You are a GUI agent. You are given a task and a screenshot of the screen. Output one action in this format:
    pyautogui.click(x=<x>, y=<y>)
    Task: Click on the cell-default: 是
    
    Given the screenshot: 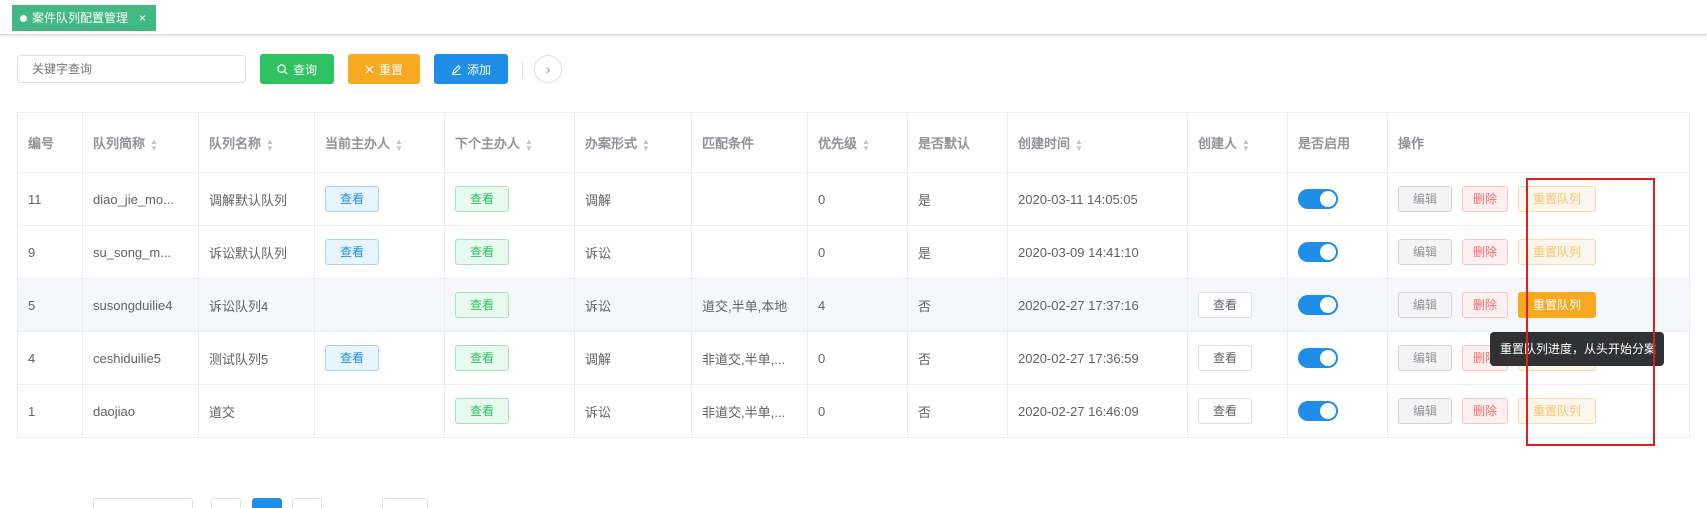 What is the action you would take?
    pyautogui.click(x=957, y=252)
    